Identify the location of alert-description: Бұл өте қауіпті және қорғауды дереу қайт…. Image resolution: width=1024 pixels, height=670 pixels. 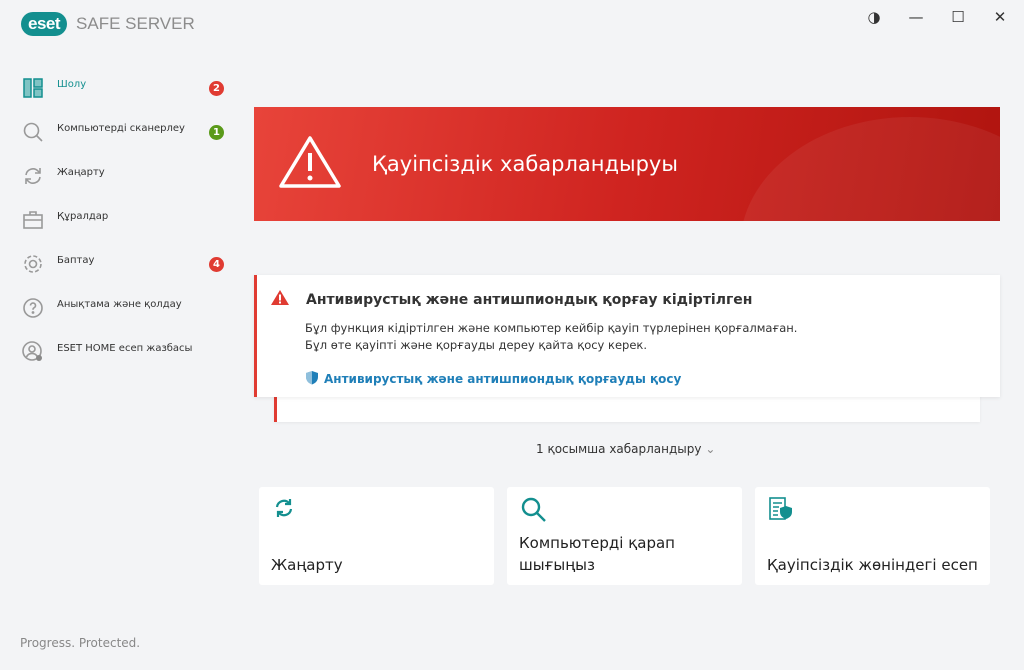
(476, 345).